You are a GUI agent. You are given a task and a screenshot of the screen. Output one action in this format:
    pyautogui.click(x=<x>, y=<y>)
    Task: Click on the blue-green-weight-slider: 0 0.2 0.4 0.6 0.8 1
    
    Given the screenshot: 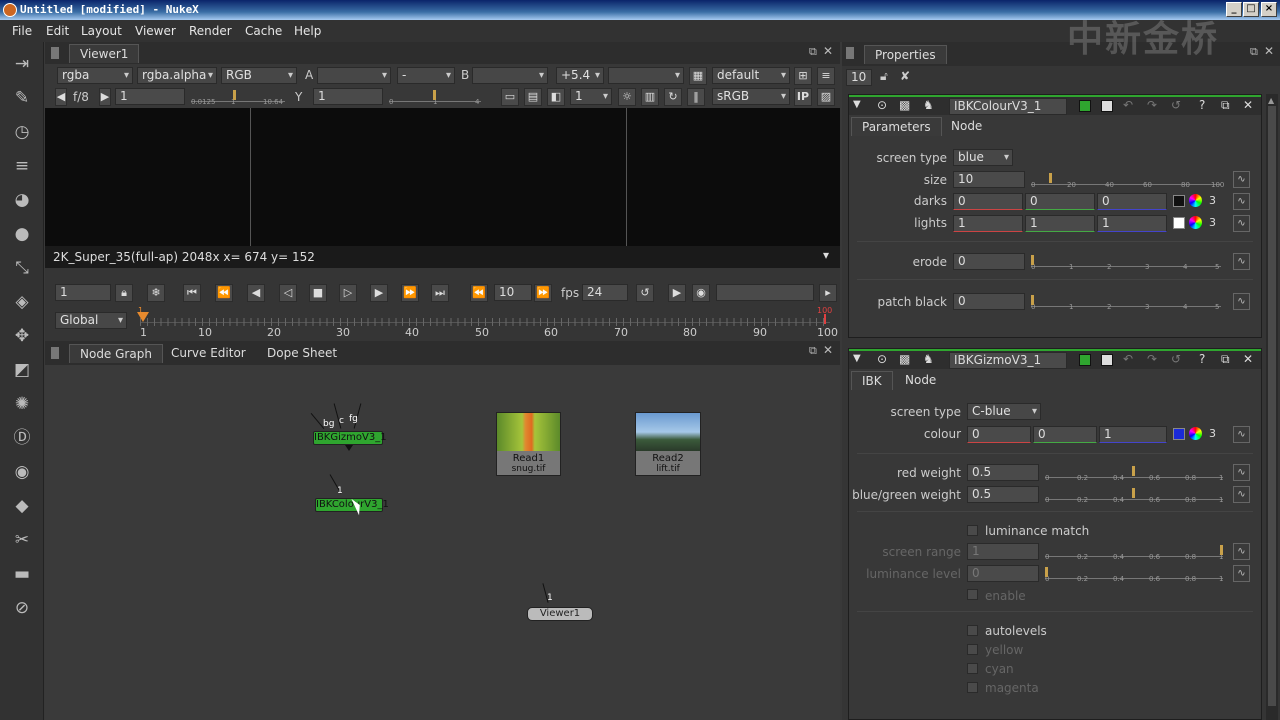 What is the action you would take?
    pyautogui.click(x=1134, y=495)
    